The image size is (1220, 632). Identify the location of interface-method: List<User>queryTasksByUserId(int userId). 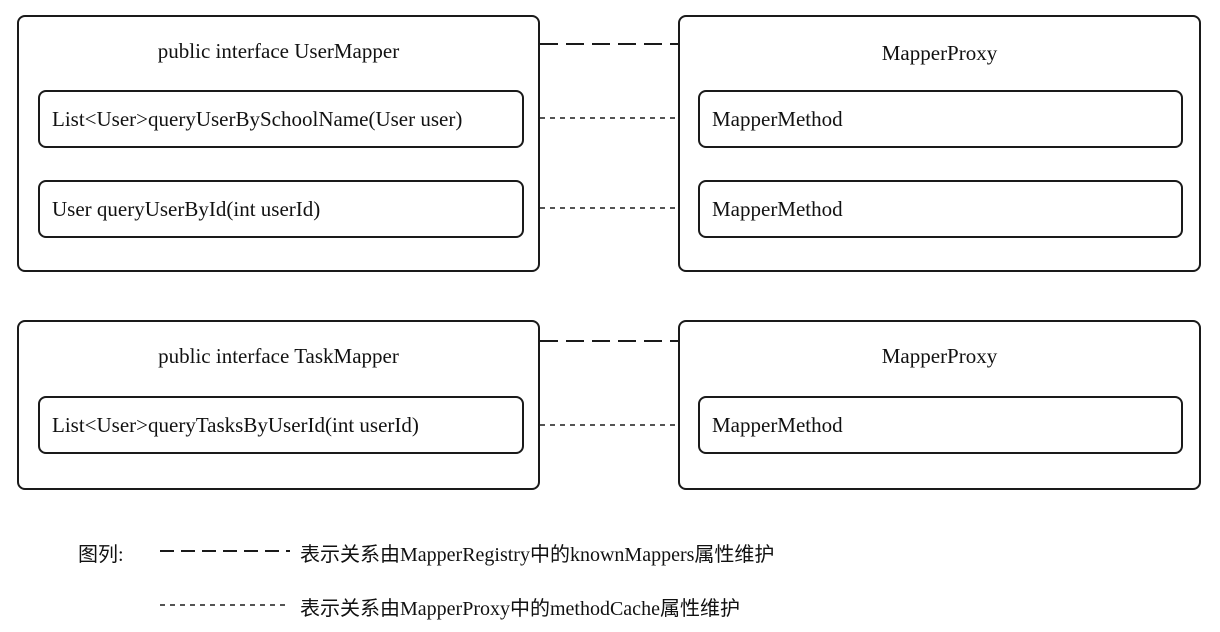
(281, 425).